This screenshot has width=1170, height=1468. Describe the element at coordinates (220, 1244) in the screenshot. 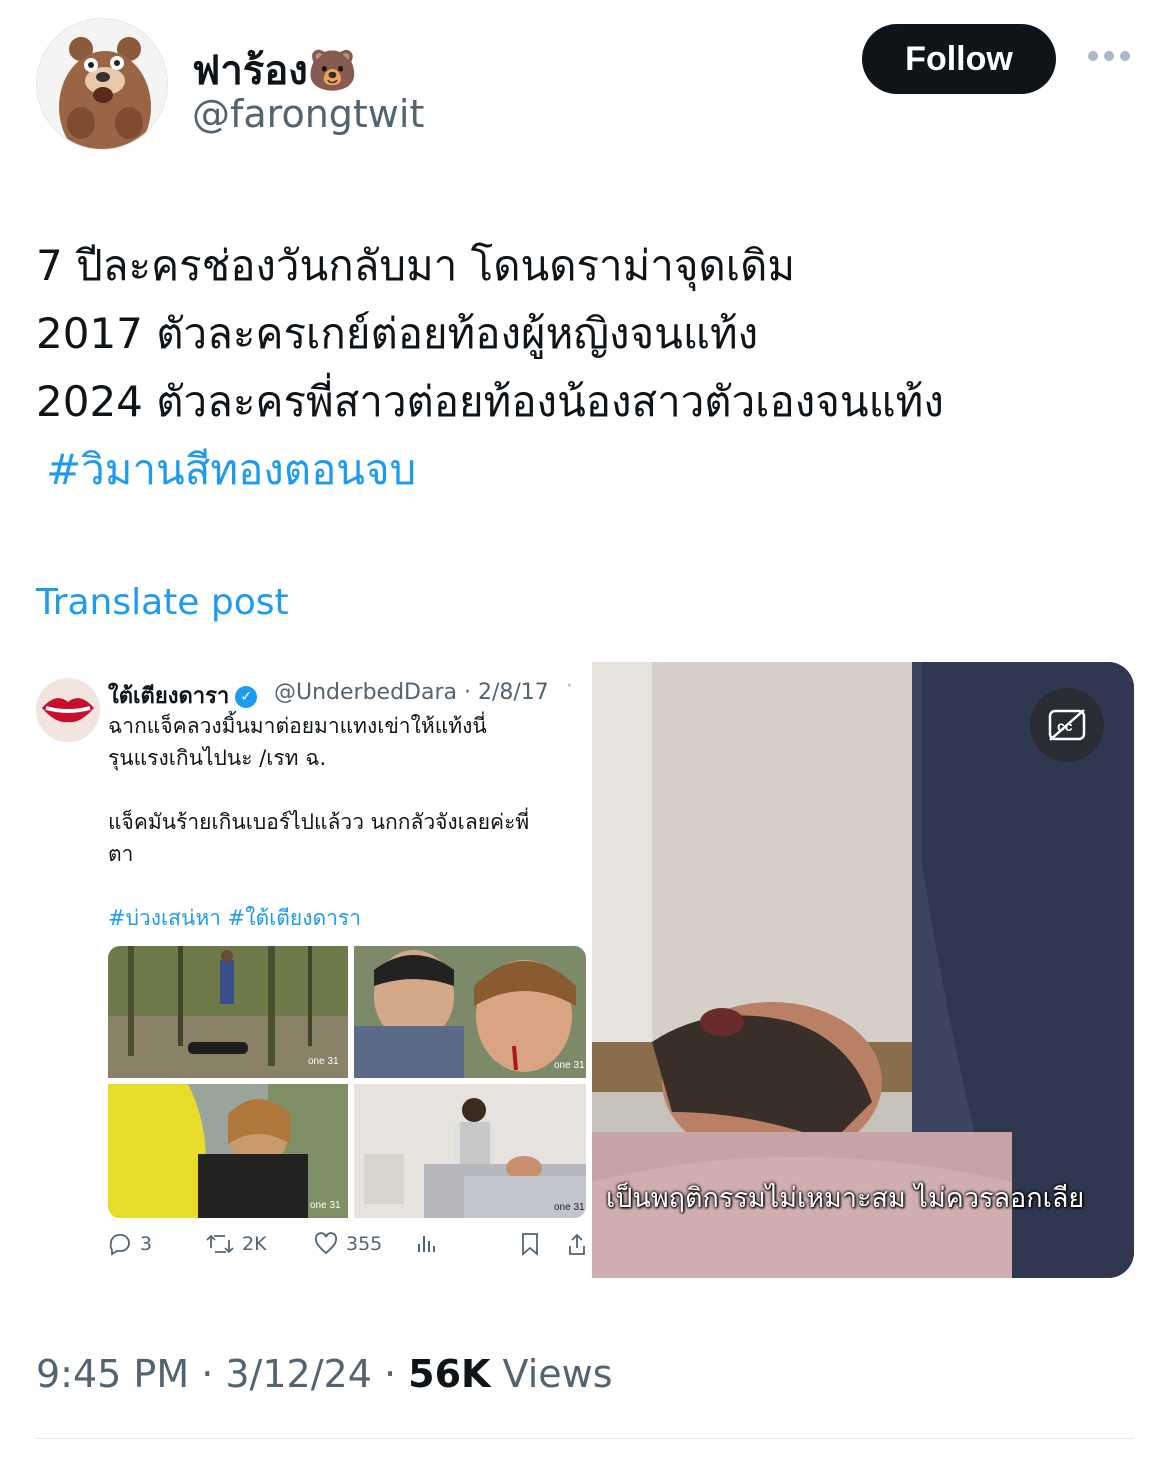

I see `retweet-icon` at that location.